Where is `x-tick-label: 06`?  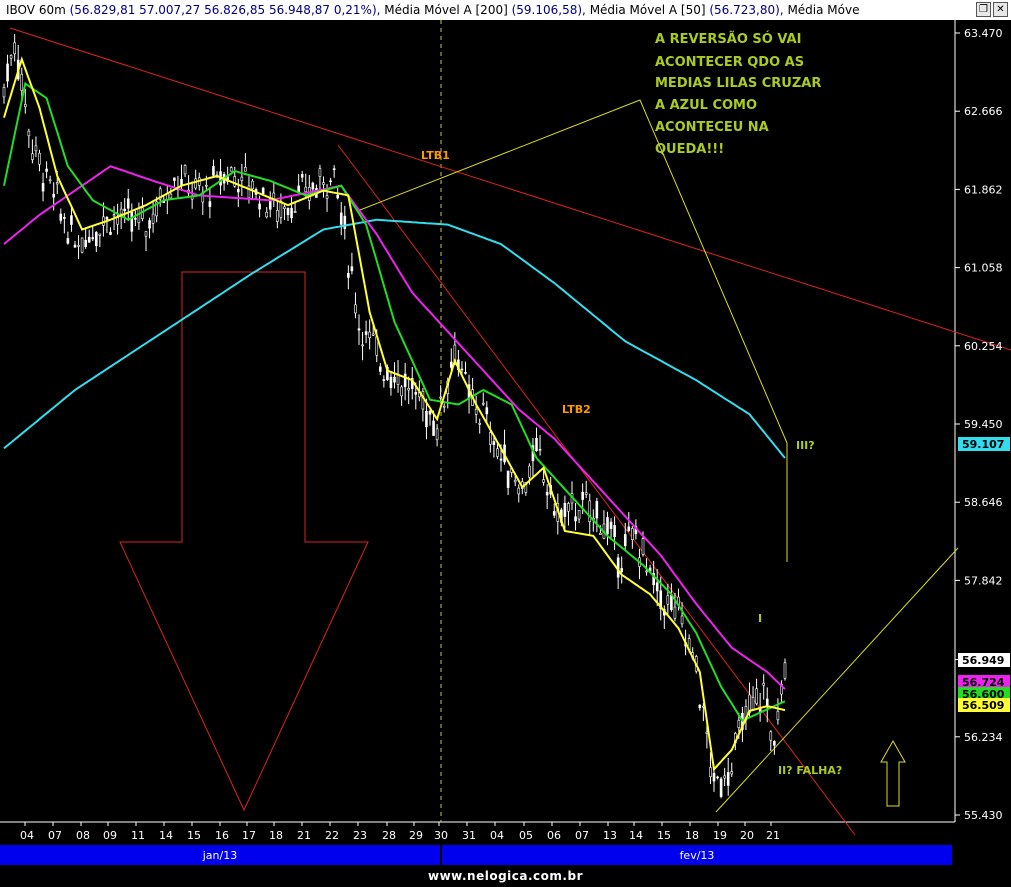 x-tick-label: 06 is located at coordinates (554, 835).